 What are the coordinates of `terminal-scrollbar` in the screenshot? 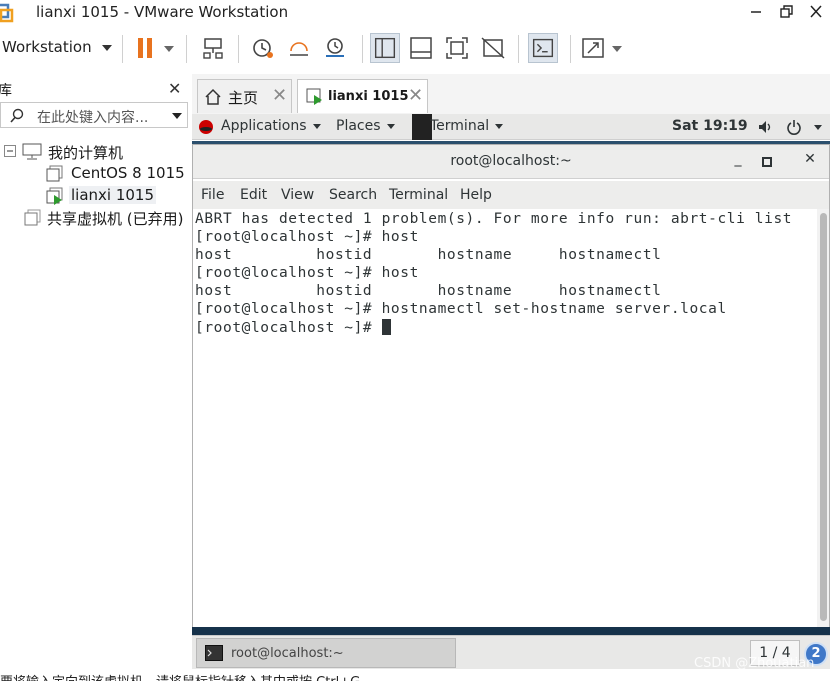 It's located at (823, 418).